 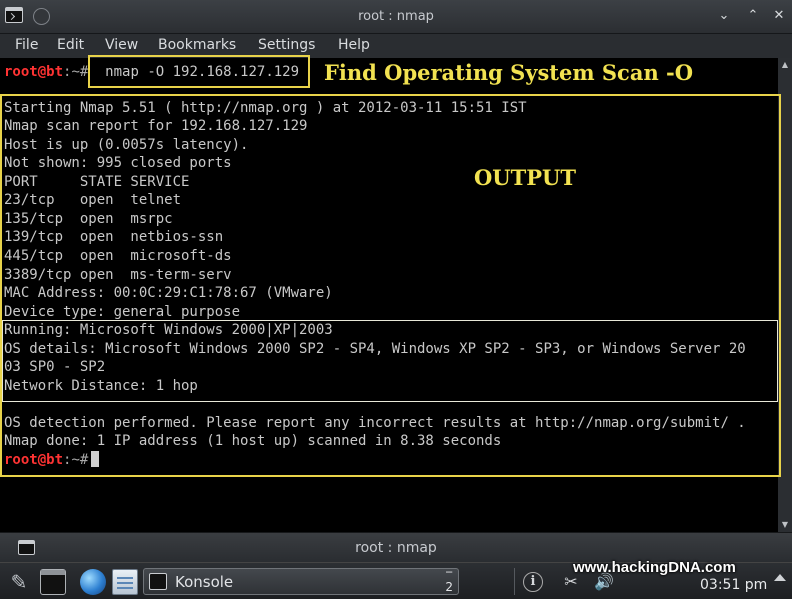 I want to click on kde-menu-icon: ✎, so click(x=19, y=582).